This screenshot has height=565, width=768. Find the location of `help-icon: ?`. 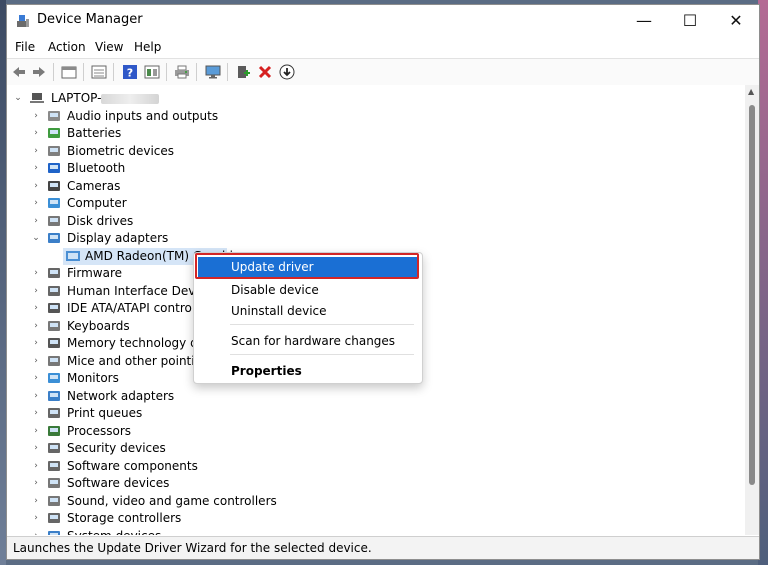

help-icon: ? is located at coordinates (130, 72).